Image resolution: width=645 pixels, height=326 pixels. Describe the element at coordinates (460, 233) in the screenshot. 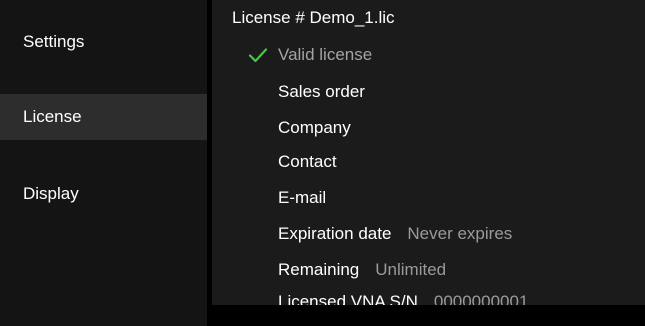

I see `field-value: Never expires` at that location.